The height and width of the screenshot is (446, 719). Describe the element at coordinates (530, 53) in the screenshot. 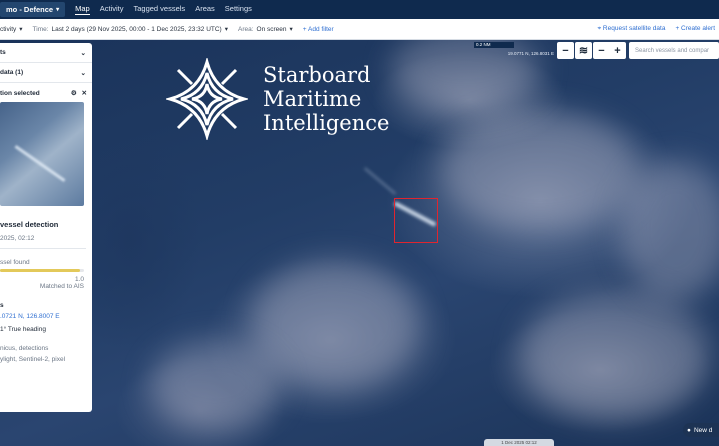

I see `cursor-coordinates: 19.0771 N, 126.8031 E` at that location.